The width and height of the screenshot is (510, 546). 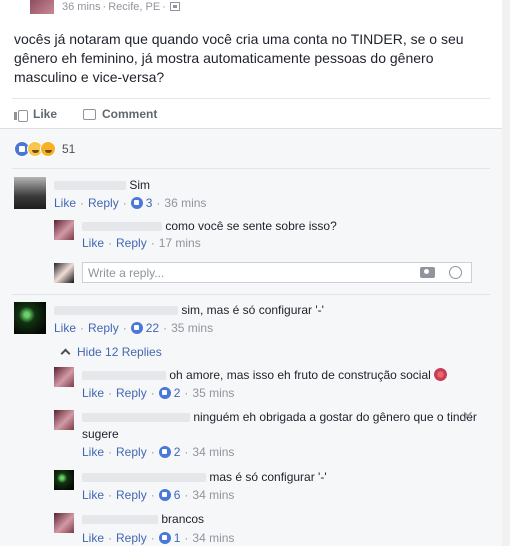 I want to click on comment-text: sim, mas é só configurar '-', so click(x=189, y=310).